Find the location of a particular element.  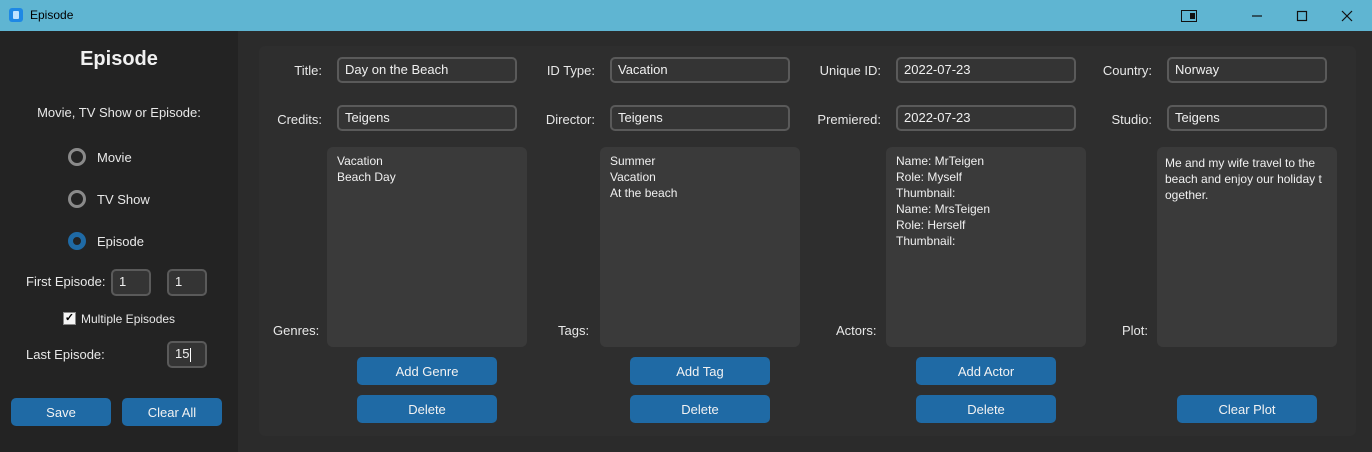

add-actor-button: Add Actor is located at coordinates (986, 371).